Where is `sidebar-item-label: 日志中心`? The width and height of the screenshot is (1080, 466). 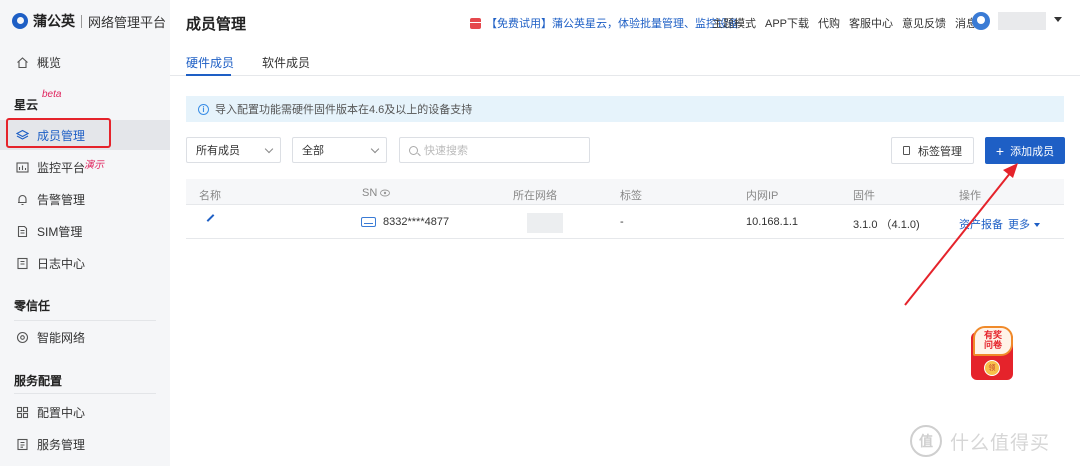
sidebar-item-label: 日志中心 is located at coordinates (61, 263).